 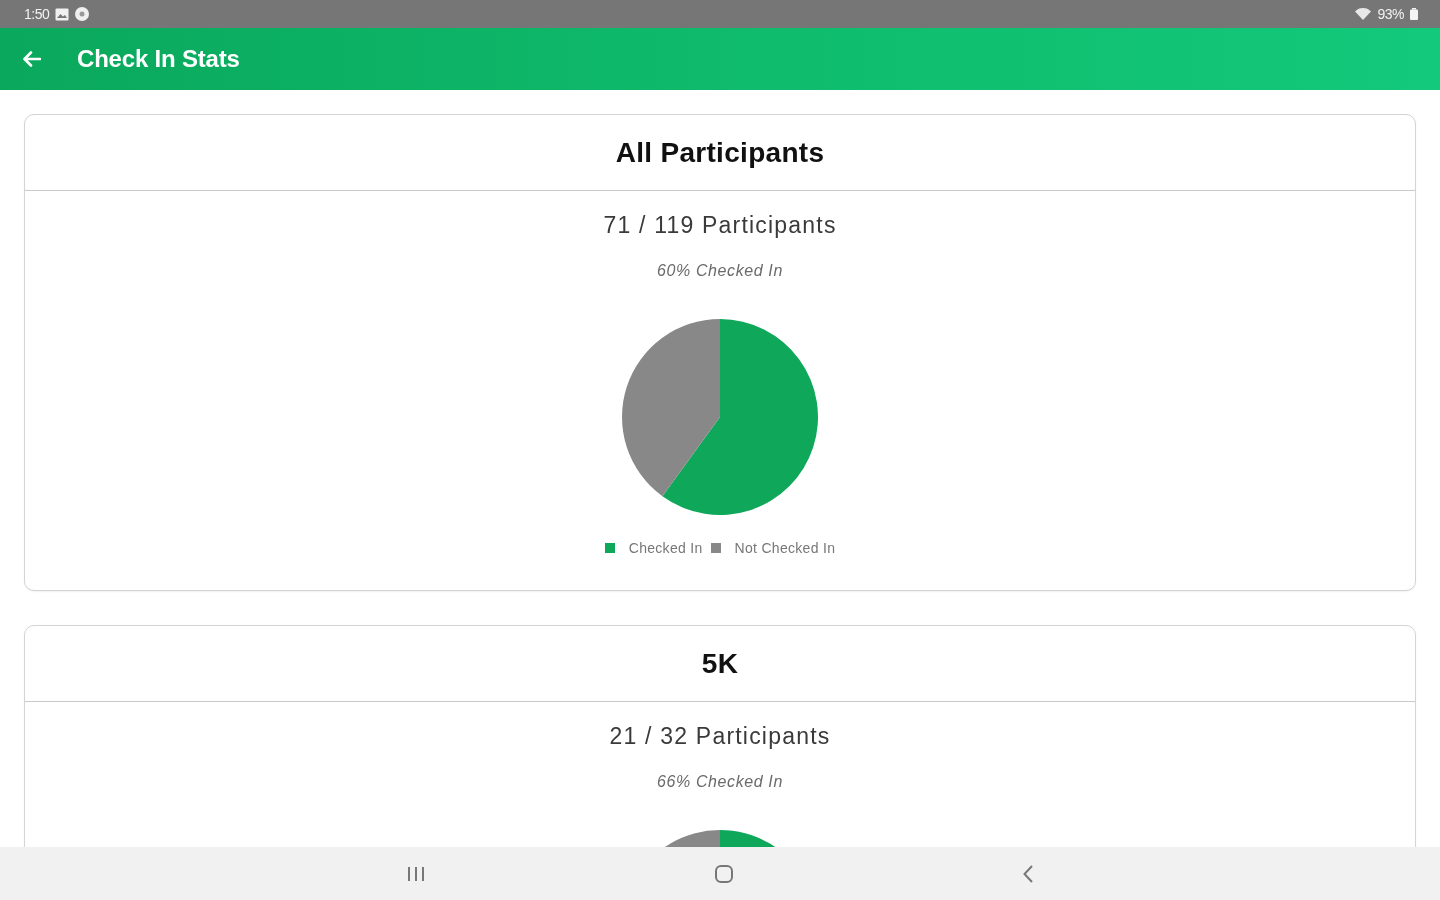 I want to click on home-button, so click(x=724, y=873).